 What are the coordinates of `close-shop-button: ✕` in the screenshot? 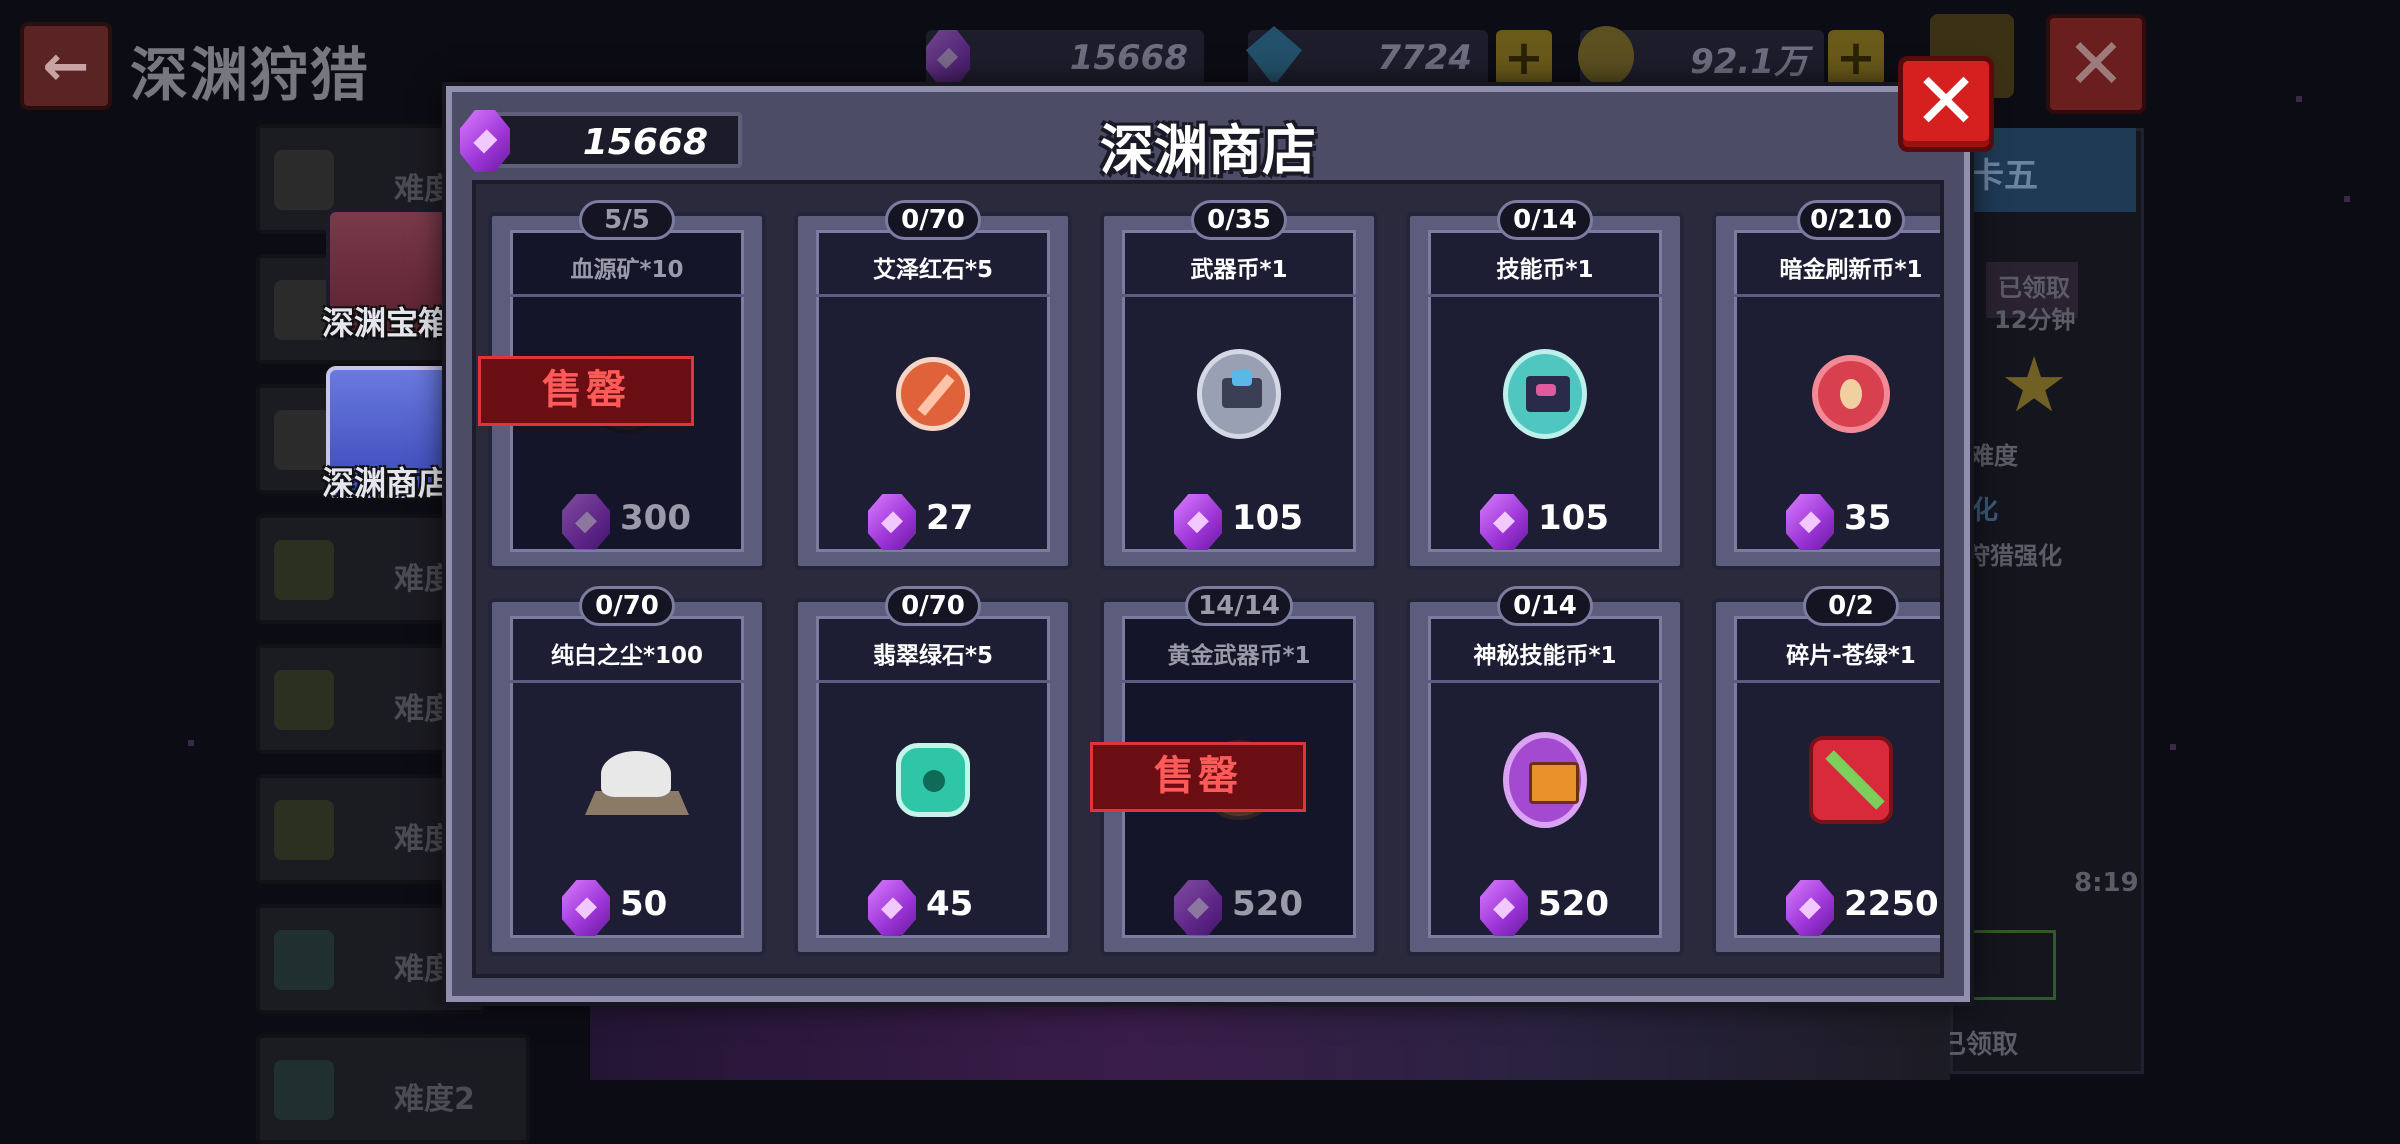 It's located at (1946, 104).